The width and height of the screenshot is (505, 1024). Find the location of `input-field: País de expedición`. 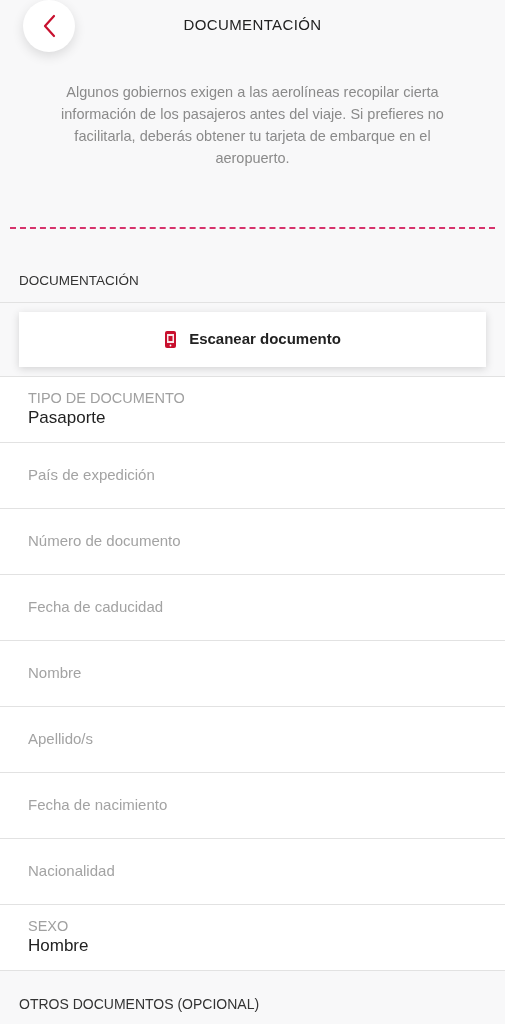

input-field: País de expedición is located at coordinates (252, 475).